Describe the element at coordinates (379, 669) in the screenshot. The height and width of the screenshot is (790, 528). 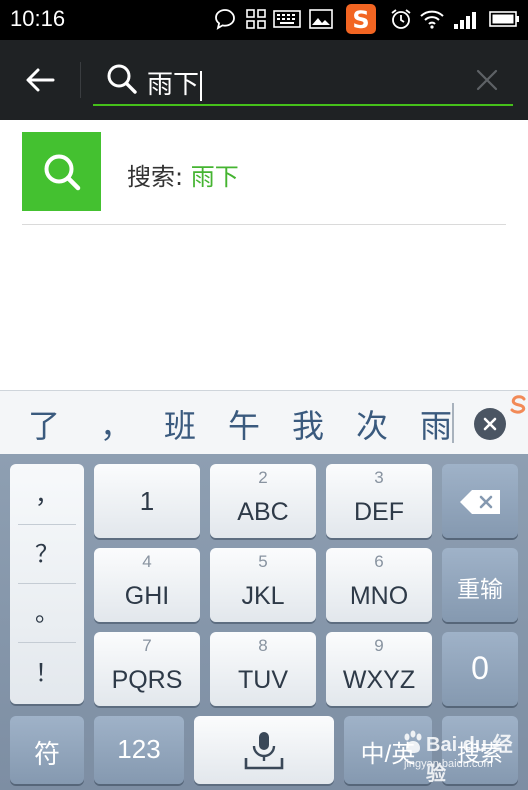
I see `key-9-wxyz: 9 WXYZ` at that location.